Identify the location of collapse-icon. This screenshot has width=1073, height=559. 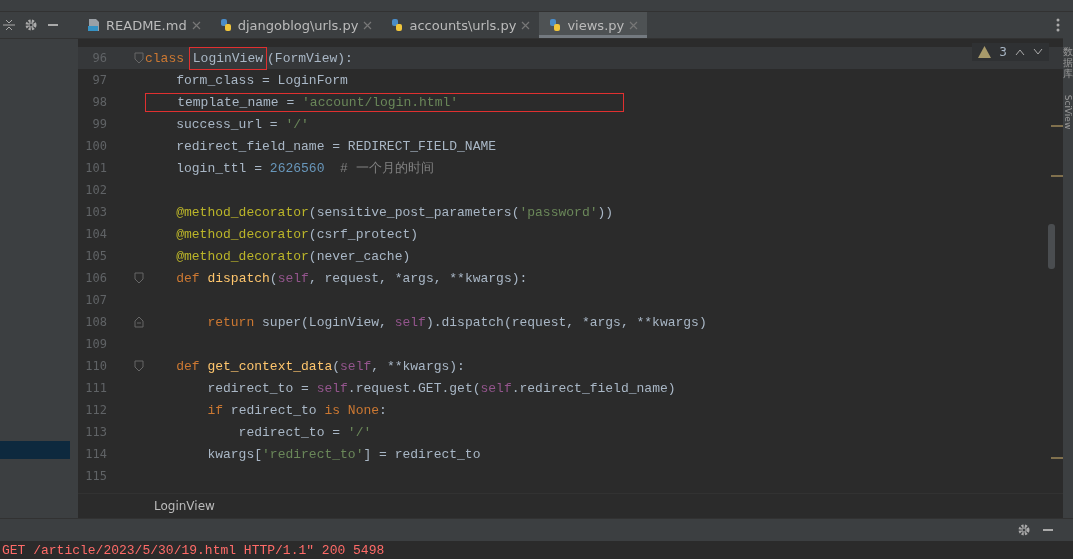
(9, 25).